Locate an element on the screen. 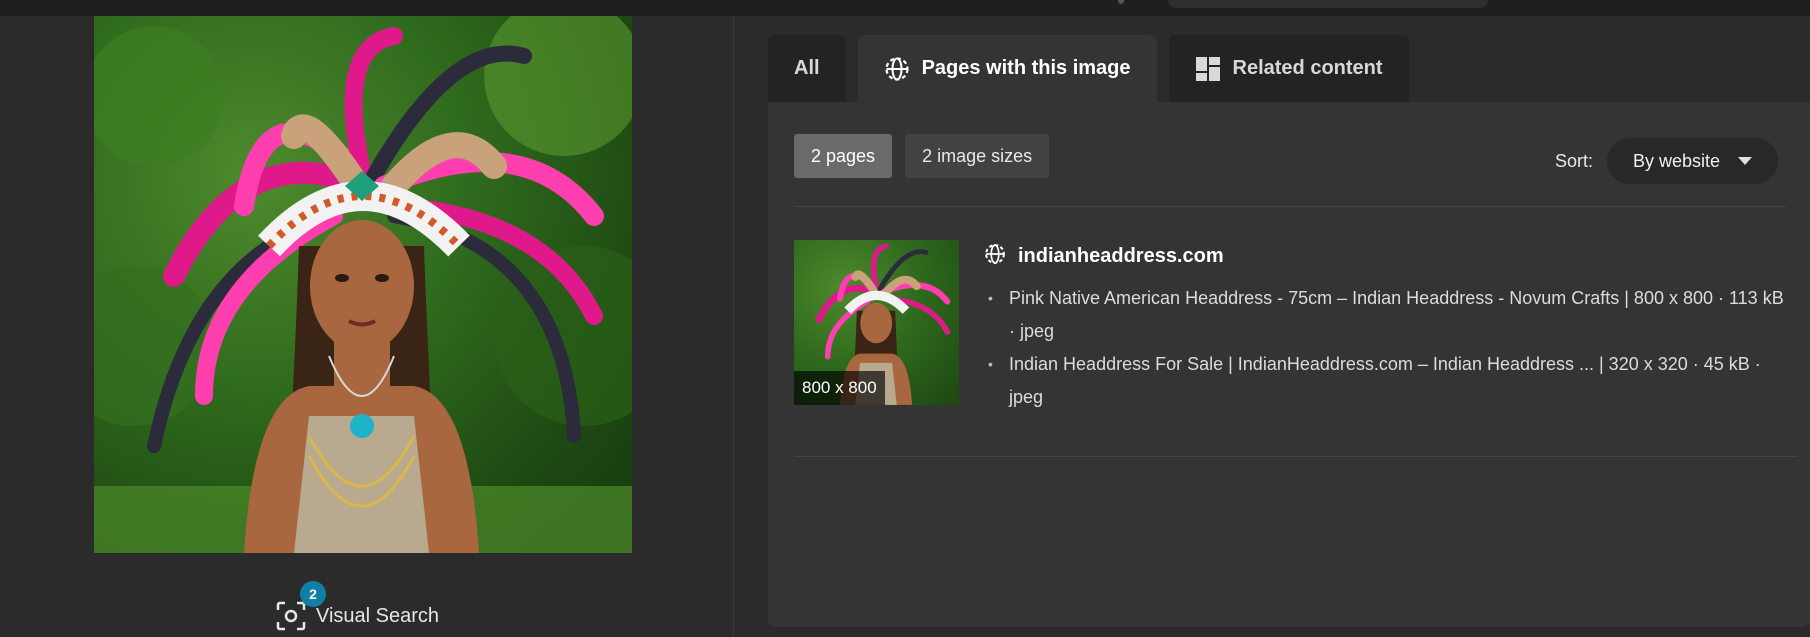  tab-all-label: All is located at coordinates (807, 68).